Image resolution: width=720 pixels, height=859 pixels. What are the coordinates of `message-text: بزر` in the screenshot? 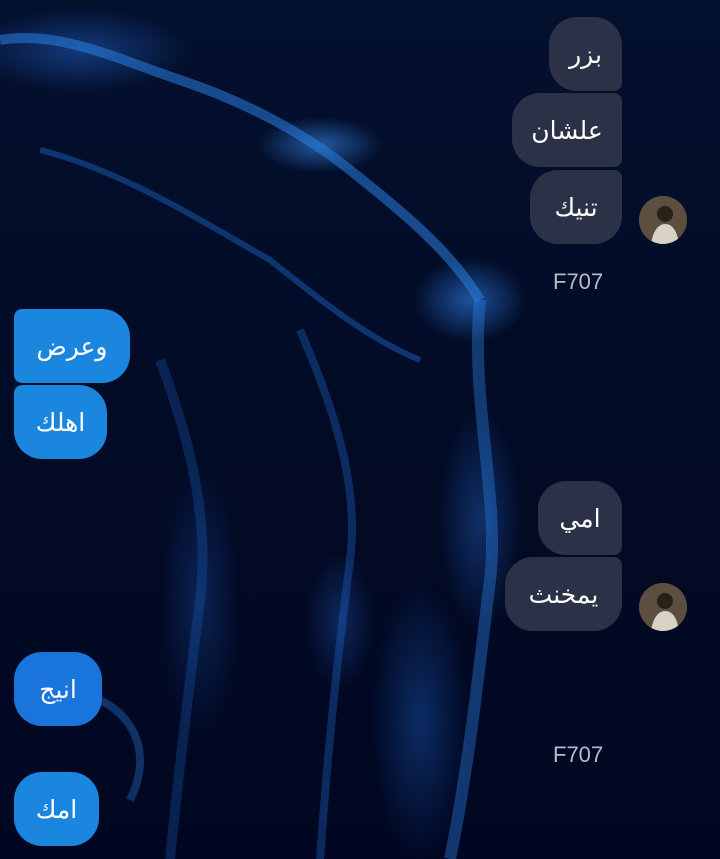 It's located at (585, 54).